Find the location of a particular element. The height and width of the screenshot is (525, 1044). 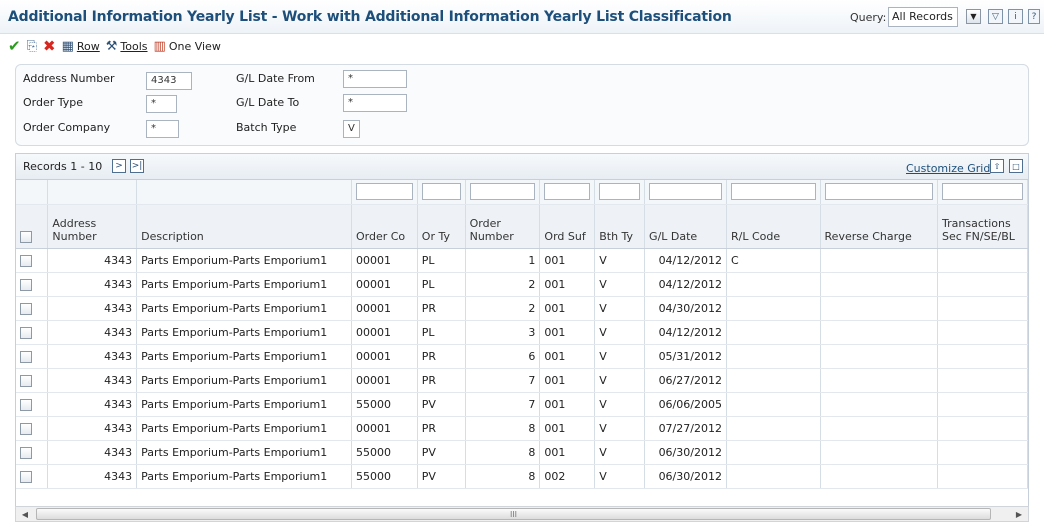

toolbar: ✔ ⎘ ✖ ▦ Row ⚒ Tools ▥ One View is located at coordinates (522, 46).